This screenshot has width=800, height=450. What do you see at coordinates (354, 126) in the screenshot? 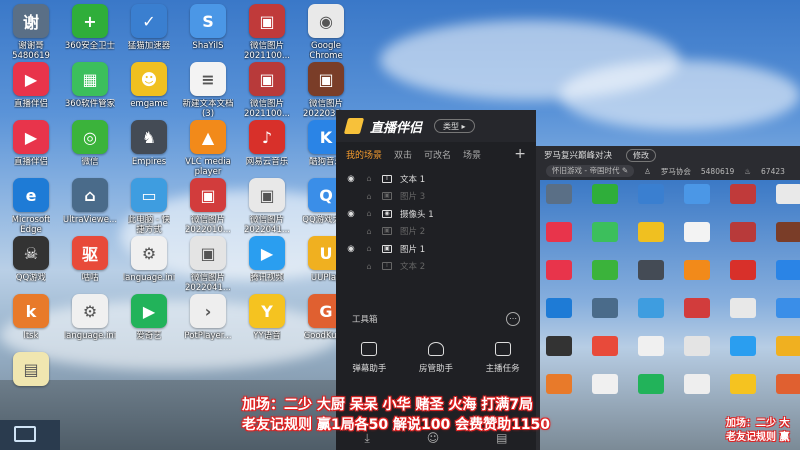
I see `app-logo-icon` at bounding box center [354, 126].